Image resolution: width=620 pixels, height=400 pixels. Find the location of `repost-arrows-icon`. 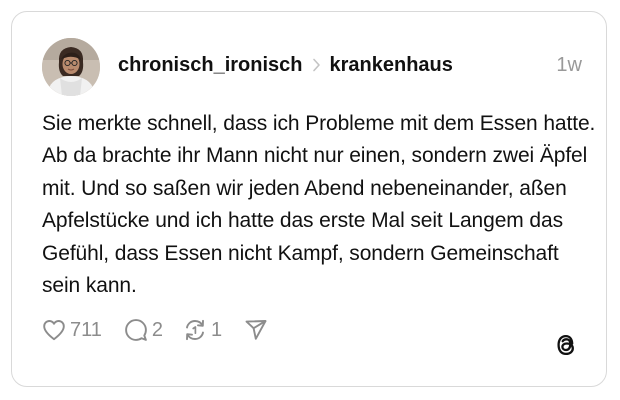

repost-arrows-icon is located at coordinates (195, 330).